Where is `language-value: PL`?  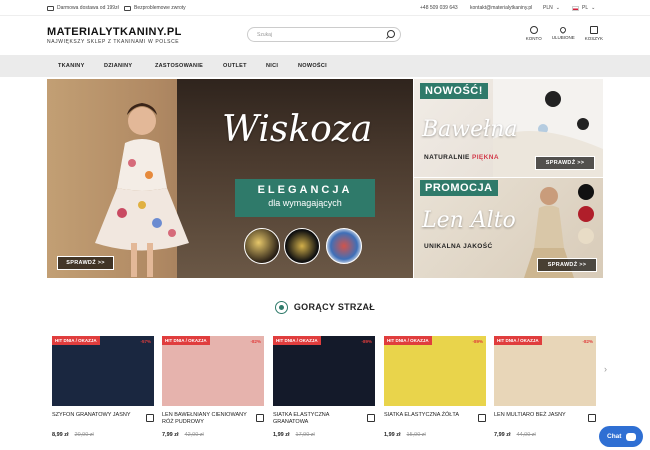
language-value: PL is located at coordinates (585, 8).